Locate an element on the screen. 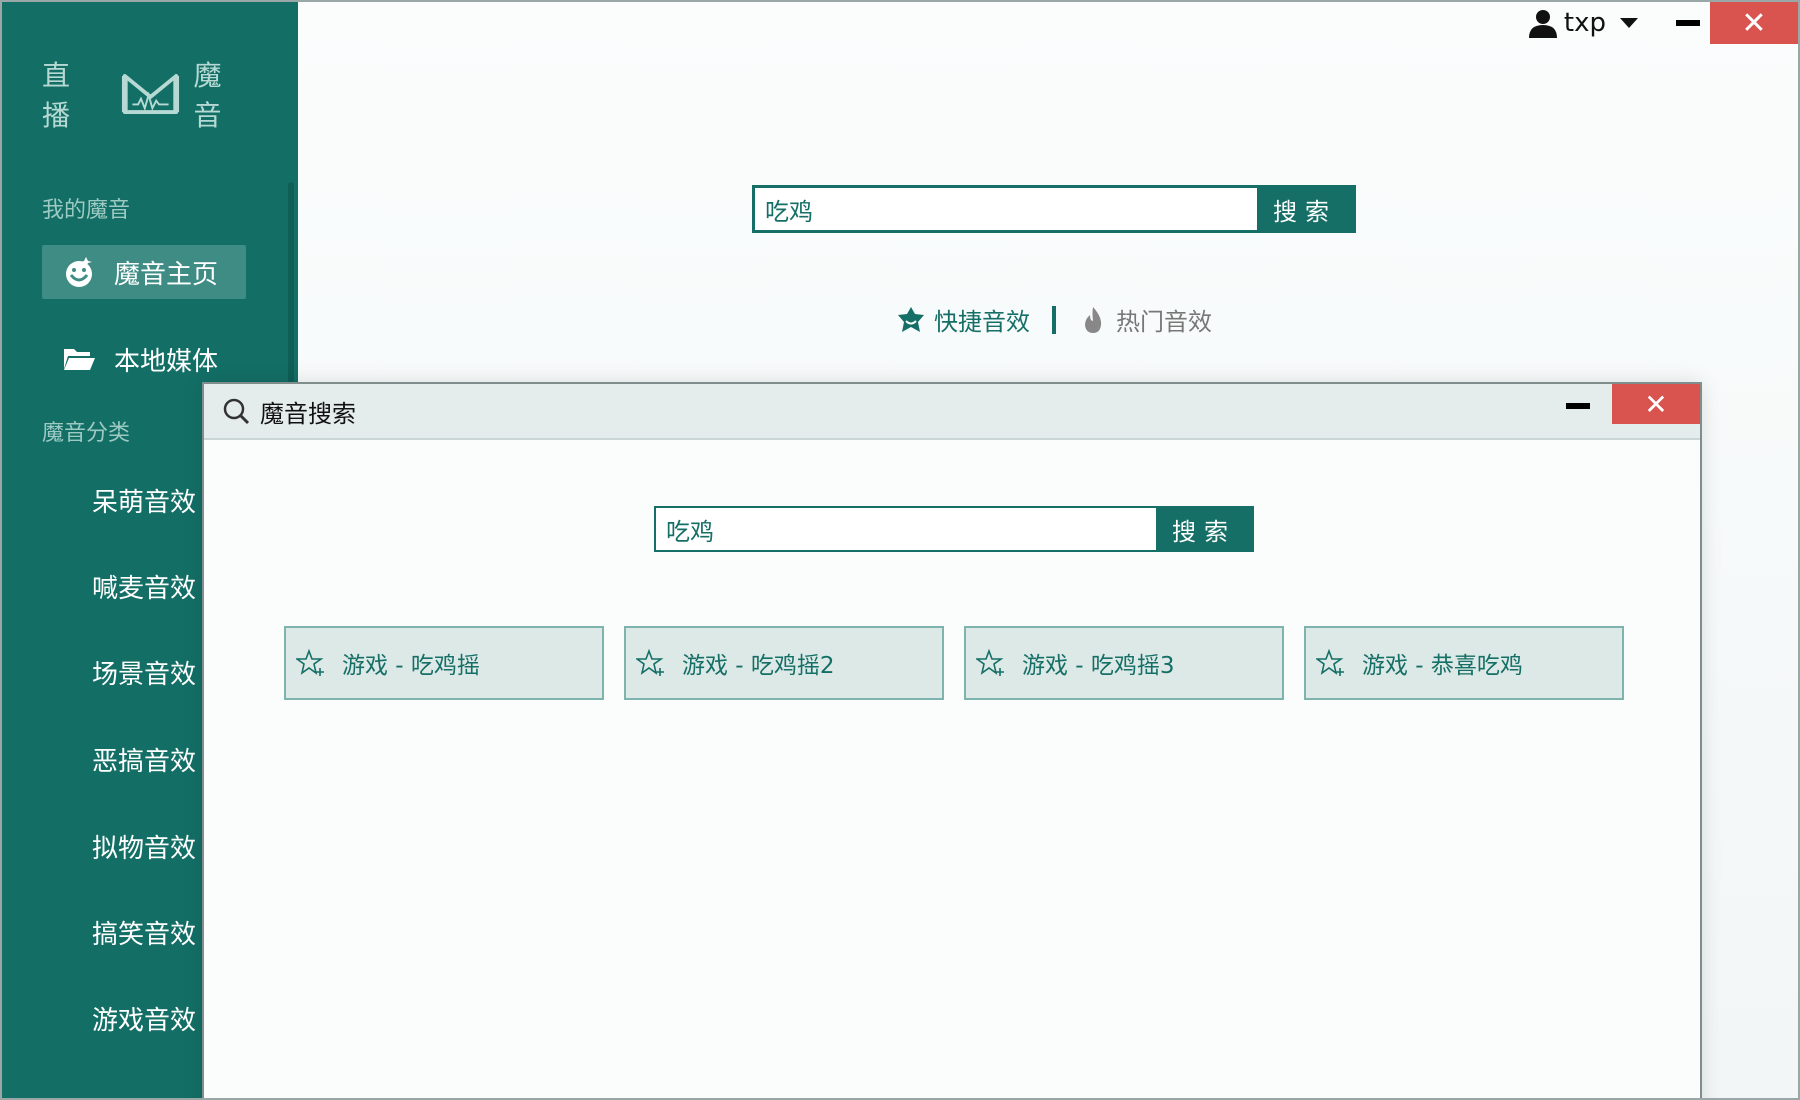  result-item: 游戏 - 吃鸡摇3 is located at coordinates (1124, 663).